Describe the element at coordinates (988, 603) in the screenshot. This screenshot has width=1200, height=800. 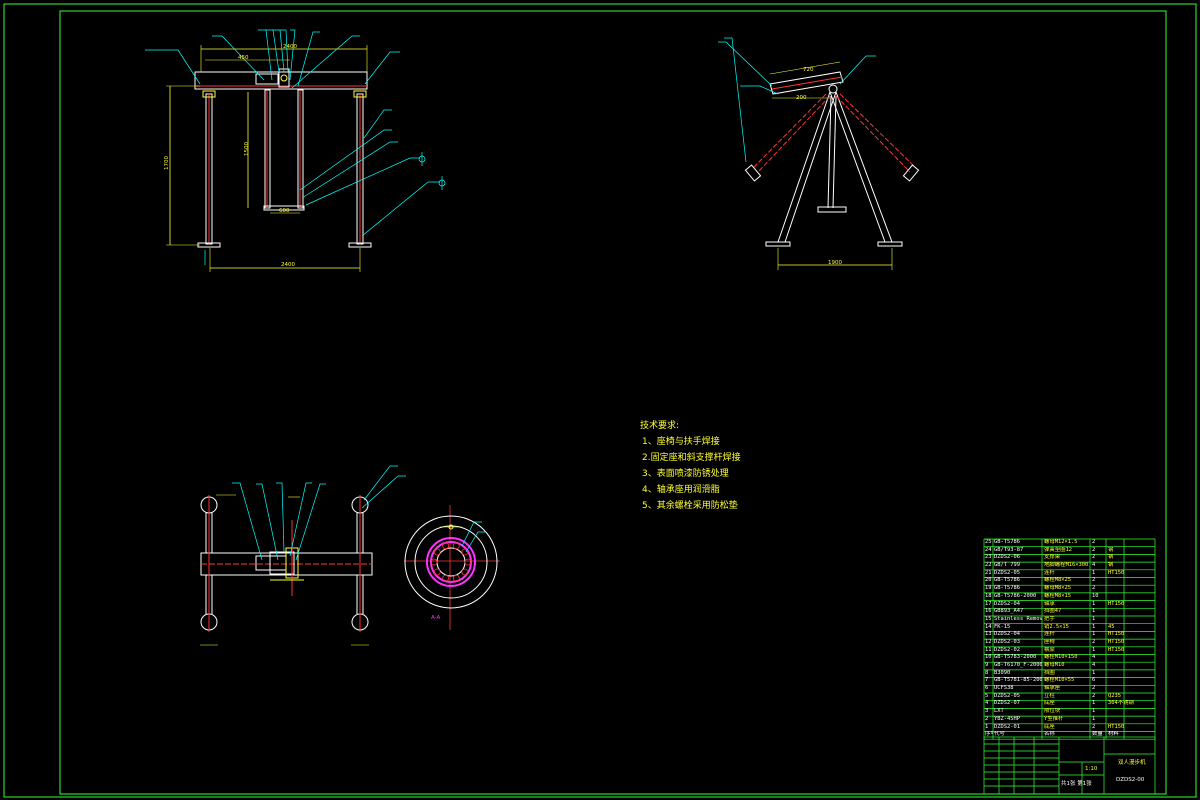
I see `bom-no: 17` at that location.